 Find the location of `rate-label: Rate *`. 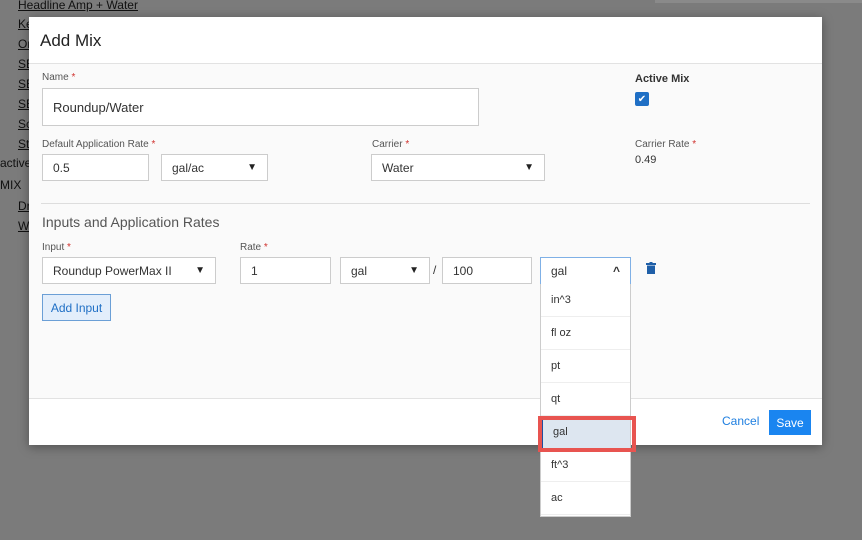

rate-label: Rate * is located at coordinates (254, 247).